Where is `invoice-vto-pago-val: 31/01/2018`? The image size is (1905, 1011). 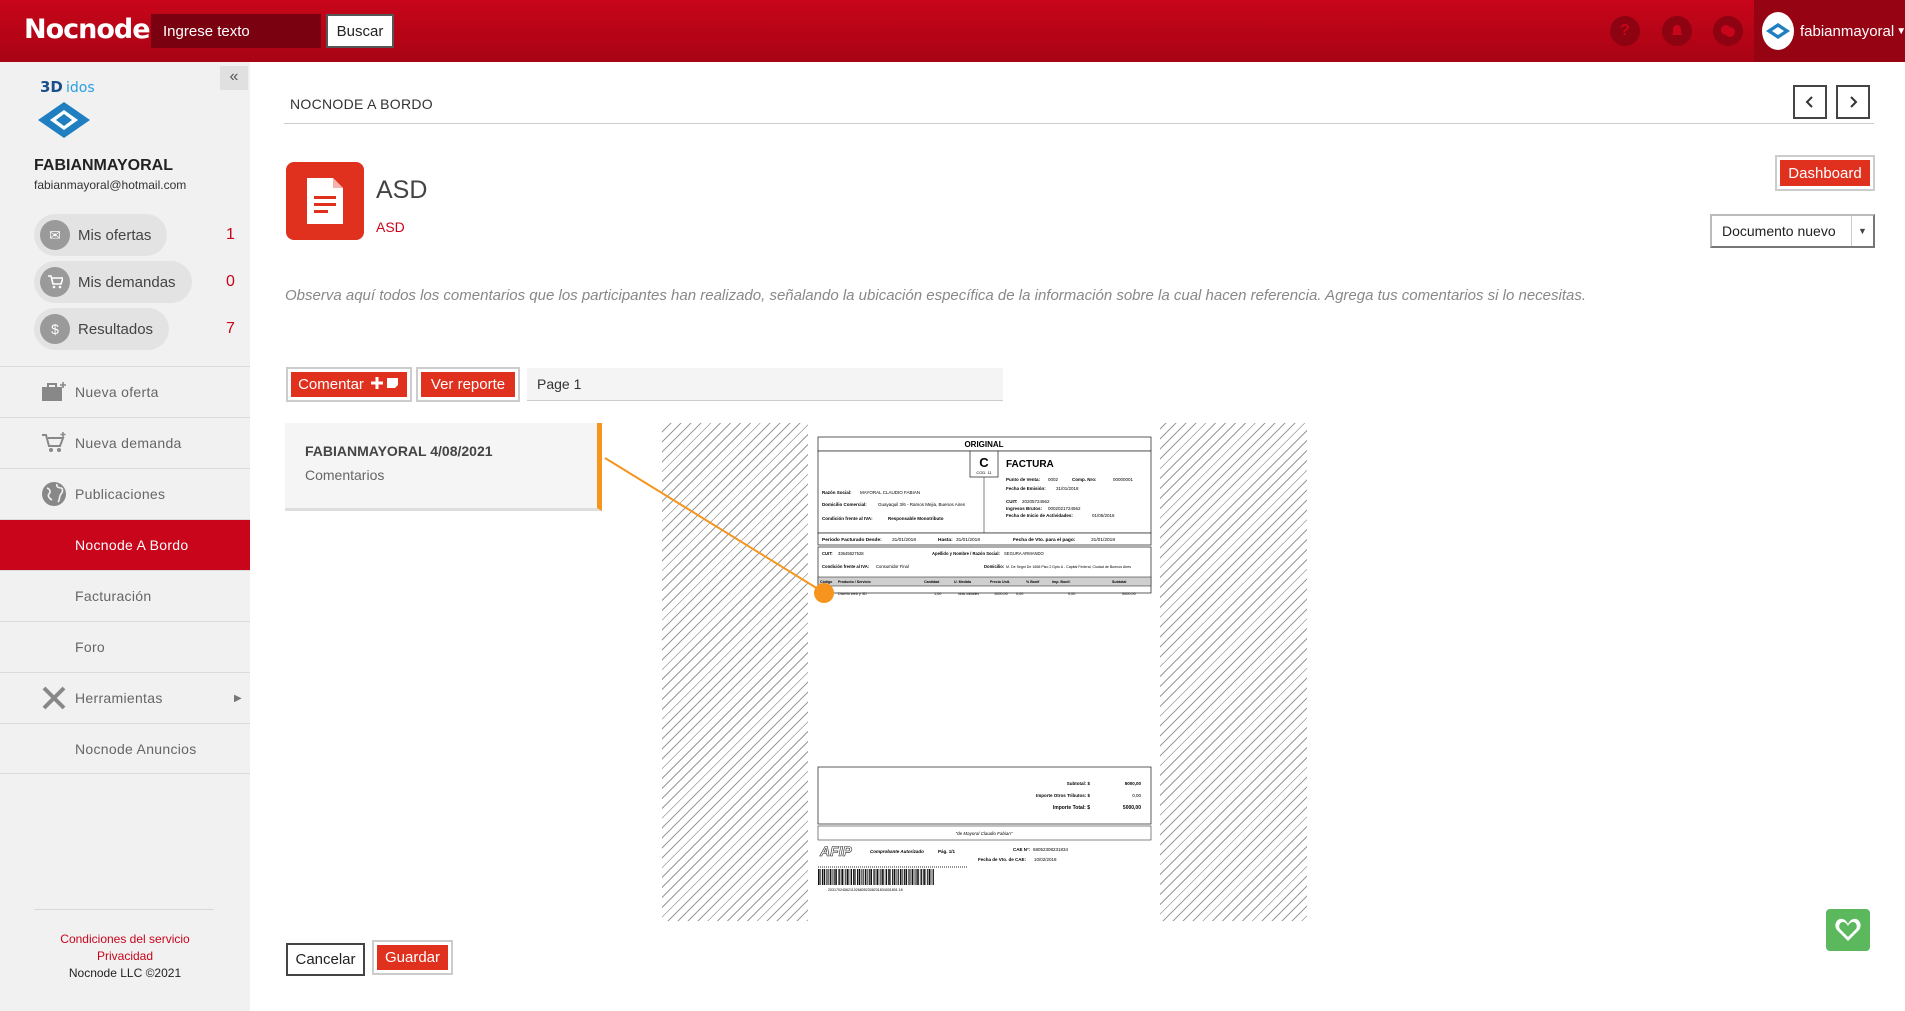
invoice-vto-pago-val: 31/01/2018 is located at coordinates (1103, 540).